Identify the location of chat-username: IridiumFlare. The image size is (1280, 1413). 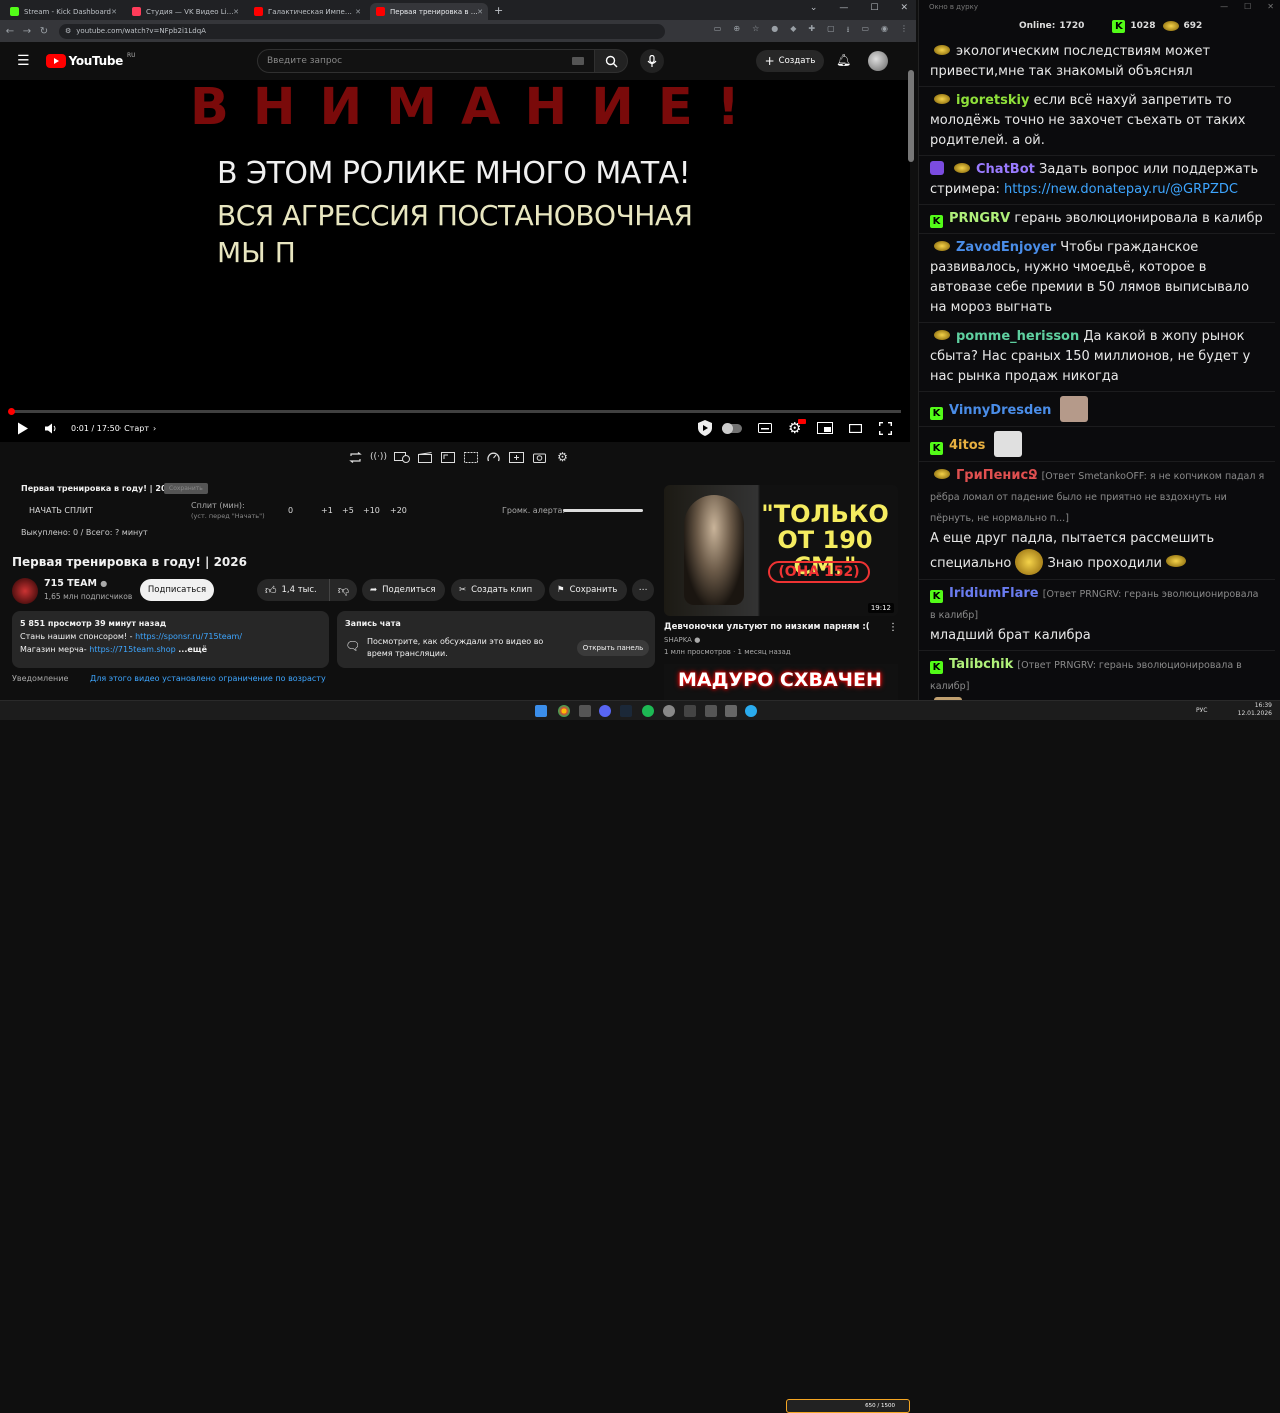
(994, 593).